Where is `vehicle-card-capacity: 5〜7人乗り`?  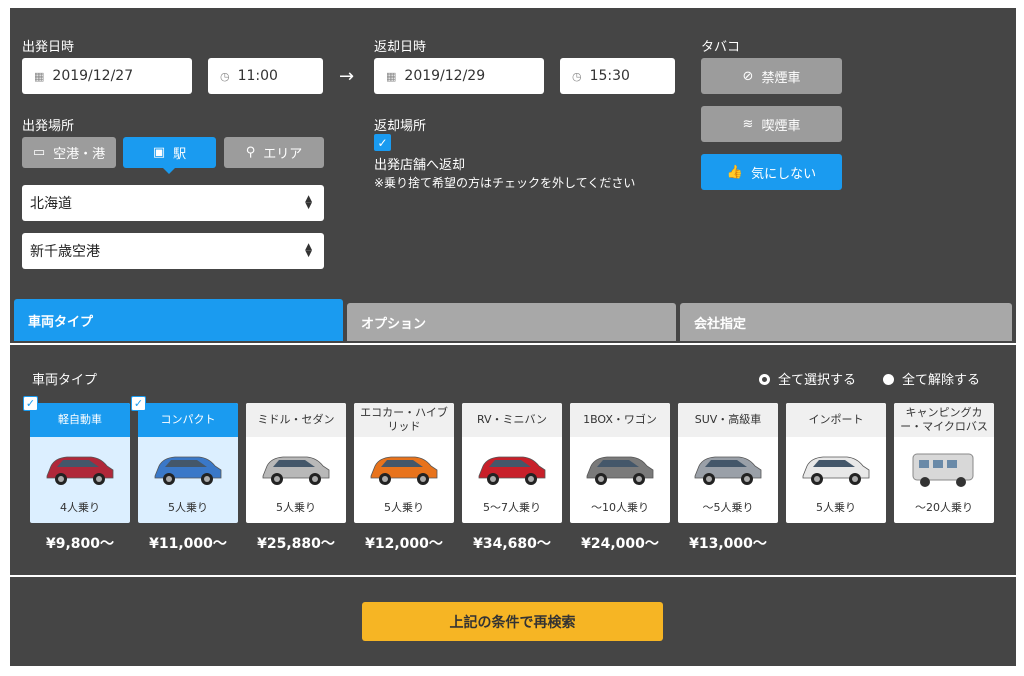 vehicle-card-capacity: 5〜7人乗り is located at coordinates (512, 507).